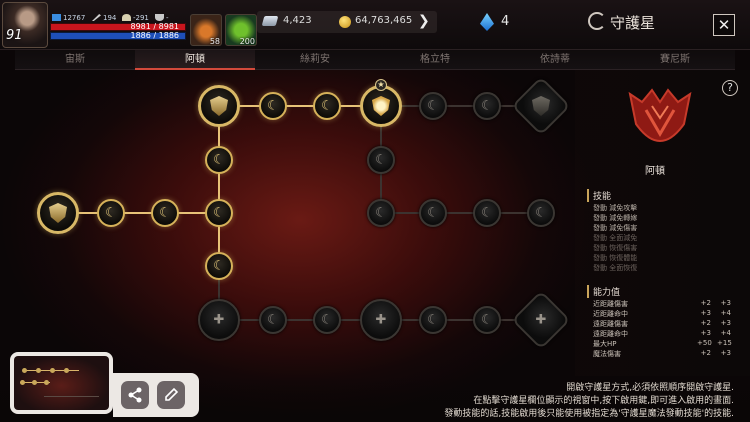 The image size is (750, 422). I want to click on help-button: ?, so click(730, 88).